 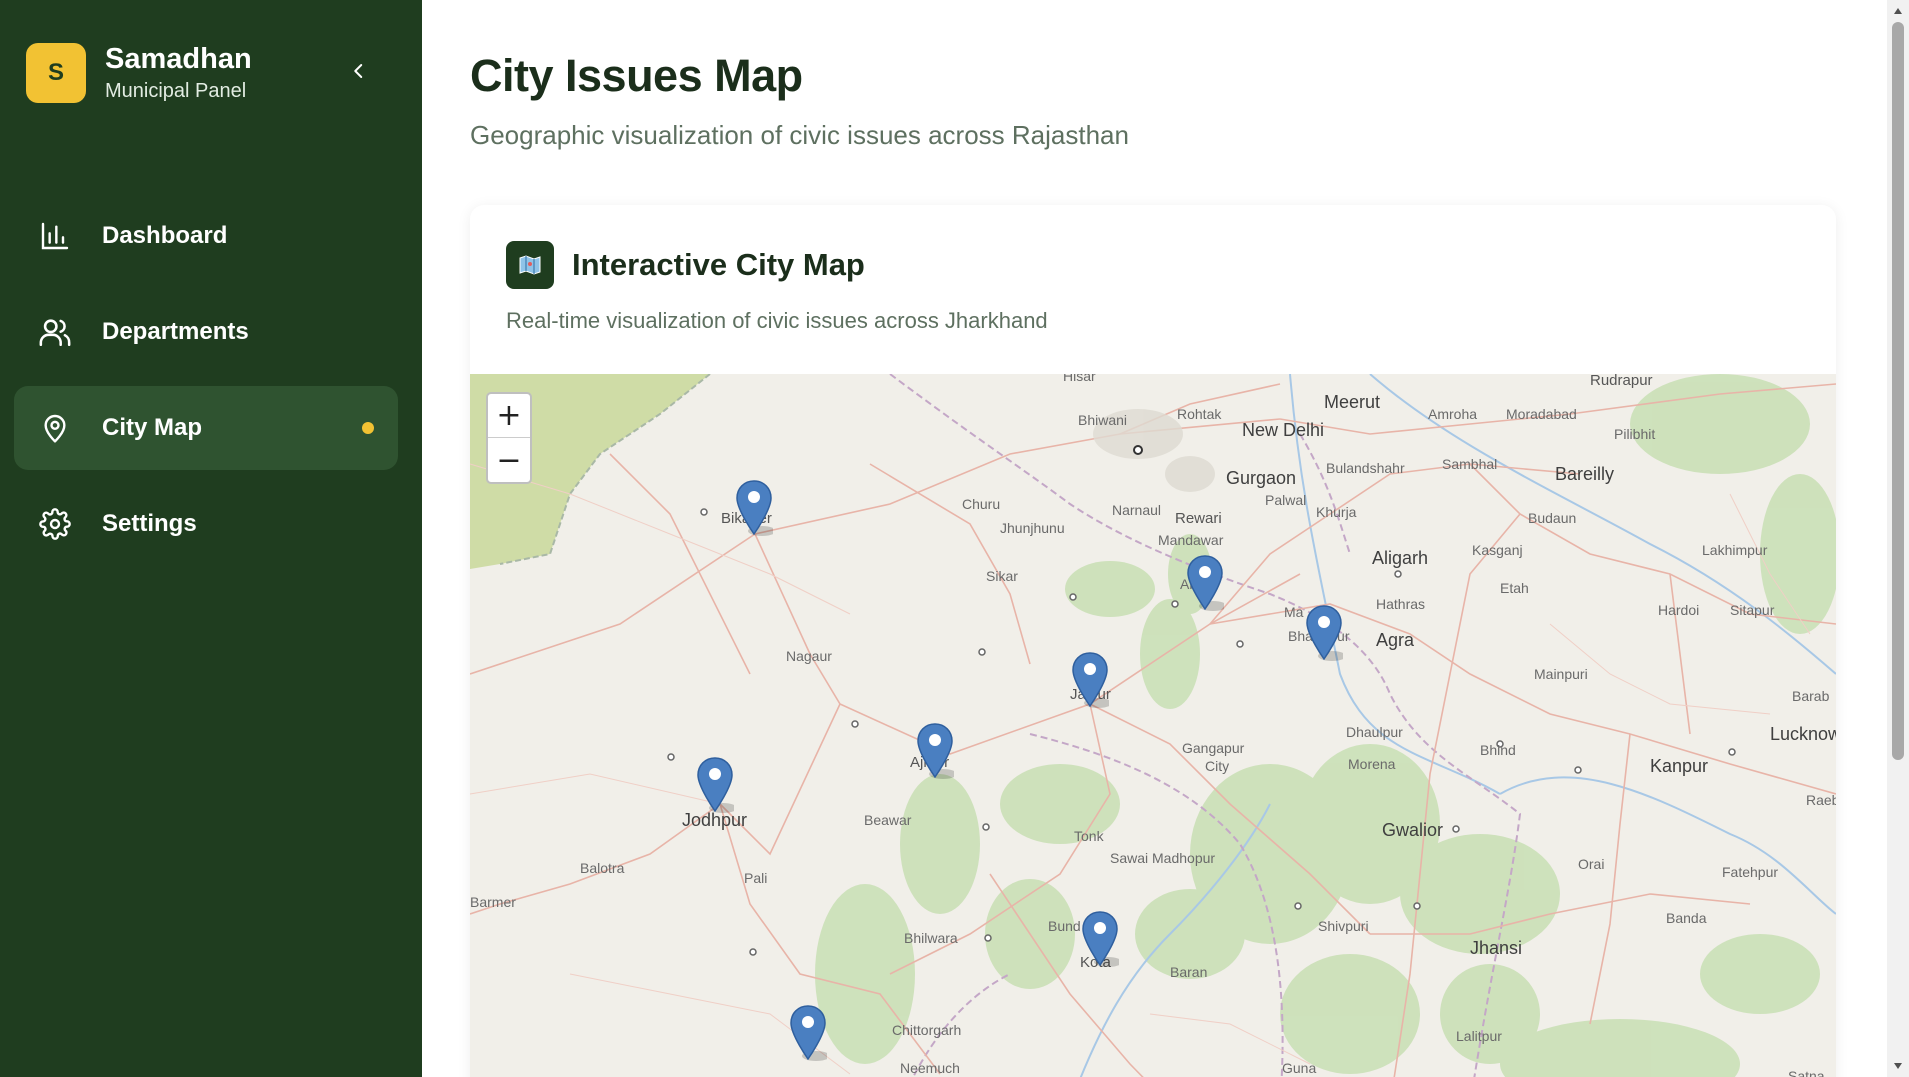 What do you see at coordinates (1198, 518) in the screenshot?
I see `map-label-rewari: Rewari` at bounding box center [1198, 518].